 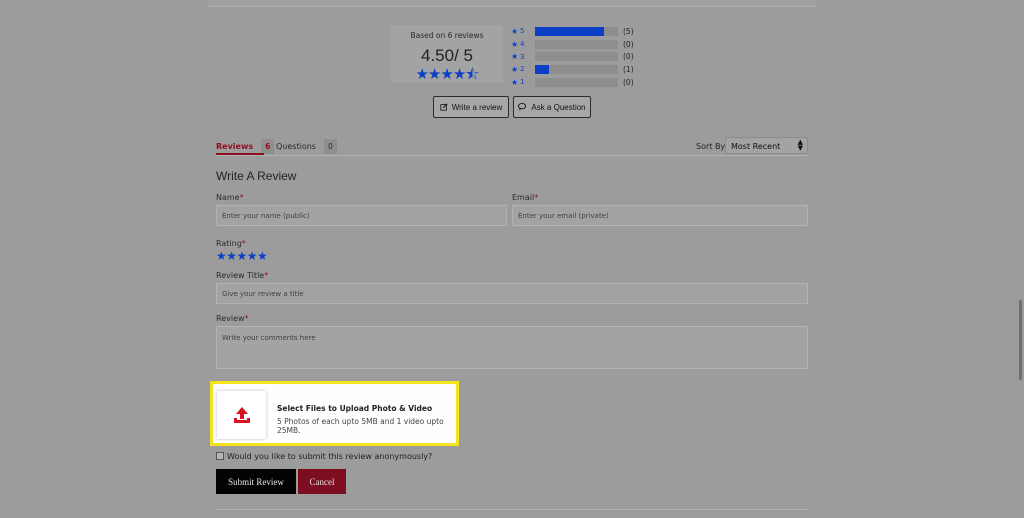 What do you see at coordinates (800, 145) in the screenshot?
I see `sort-arrows-icon: ▲ ▼` at bounding box center [800, 145].